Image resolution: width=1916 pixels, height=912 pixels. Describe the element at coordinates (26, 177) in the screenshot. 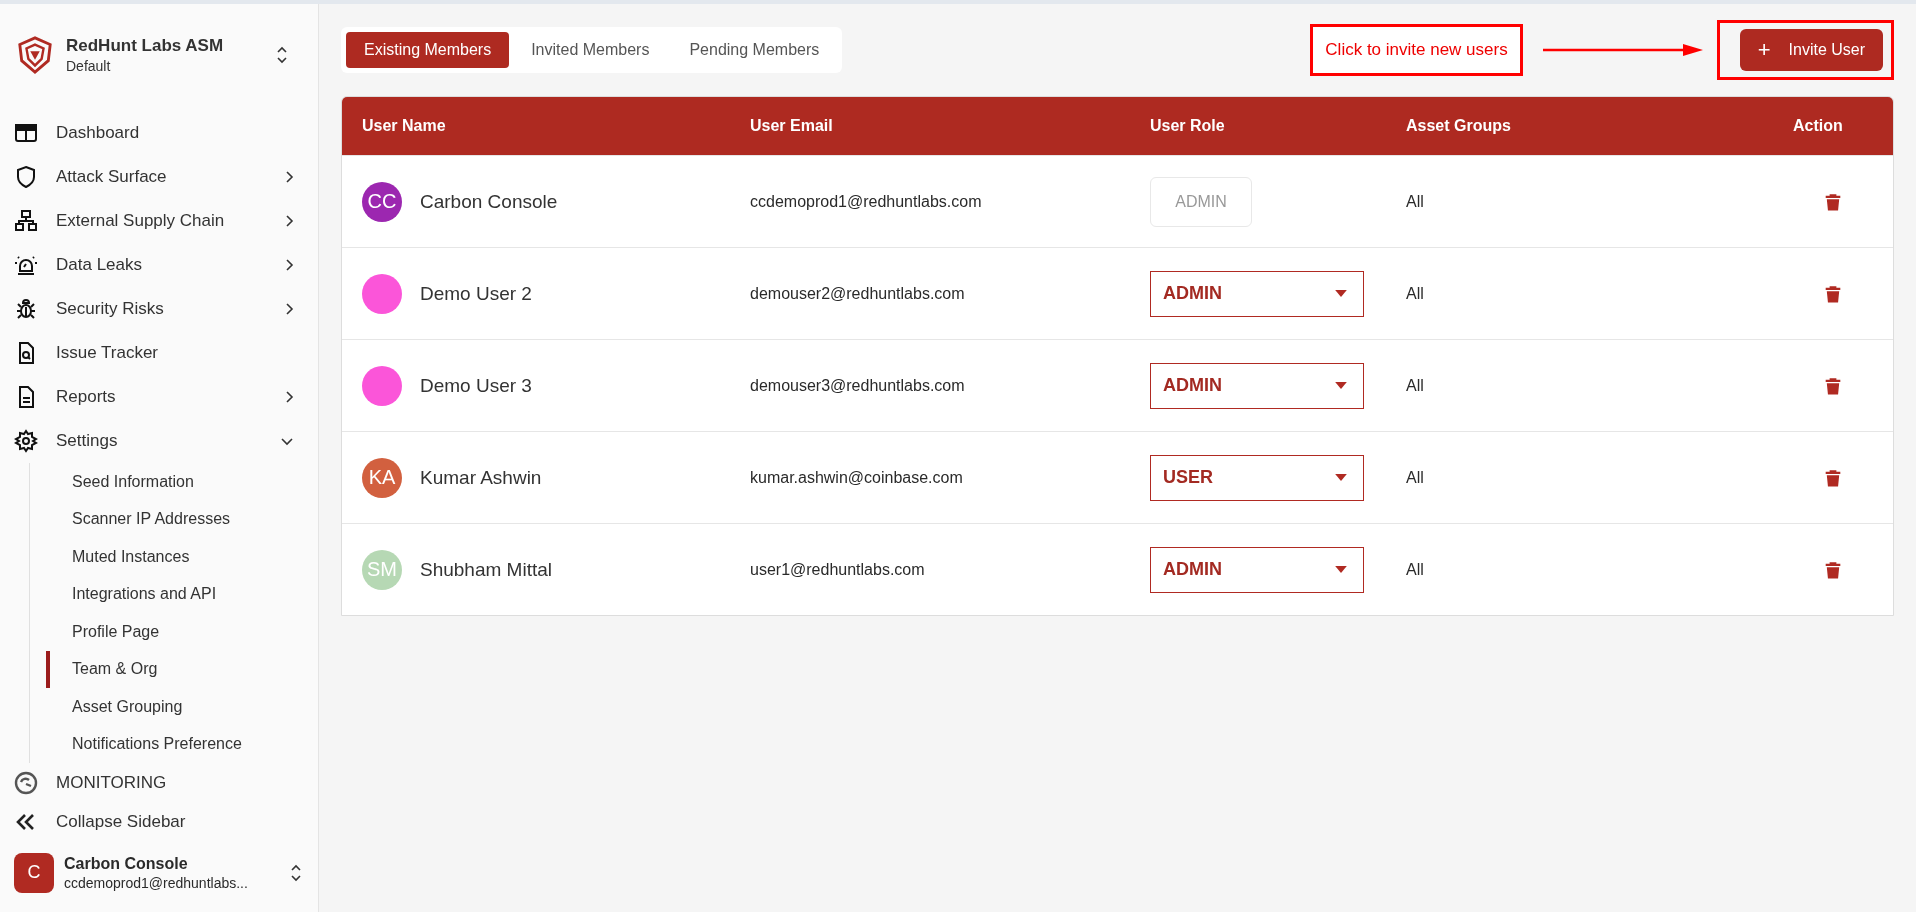

I see `shield-icon` at that location.